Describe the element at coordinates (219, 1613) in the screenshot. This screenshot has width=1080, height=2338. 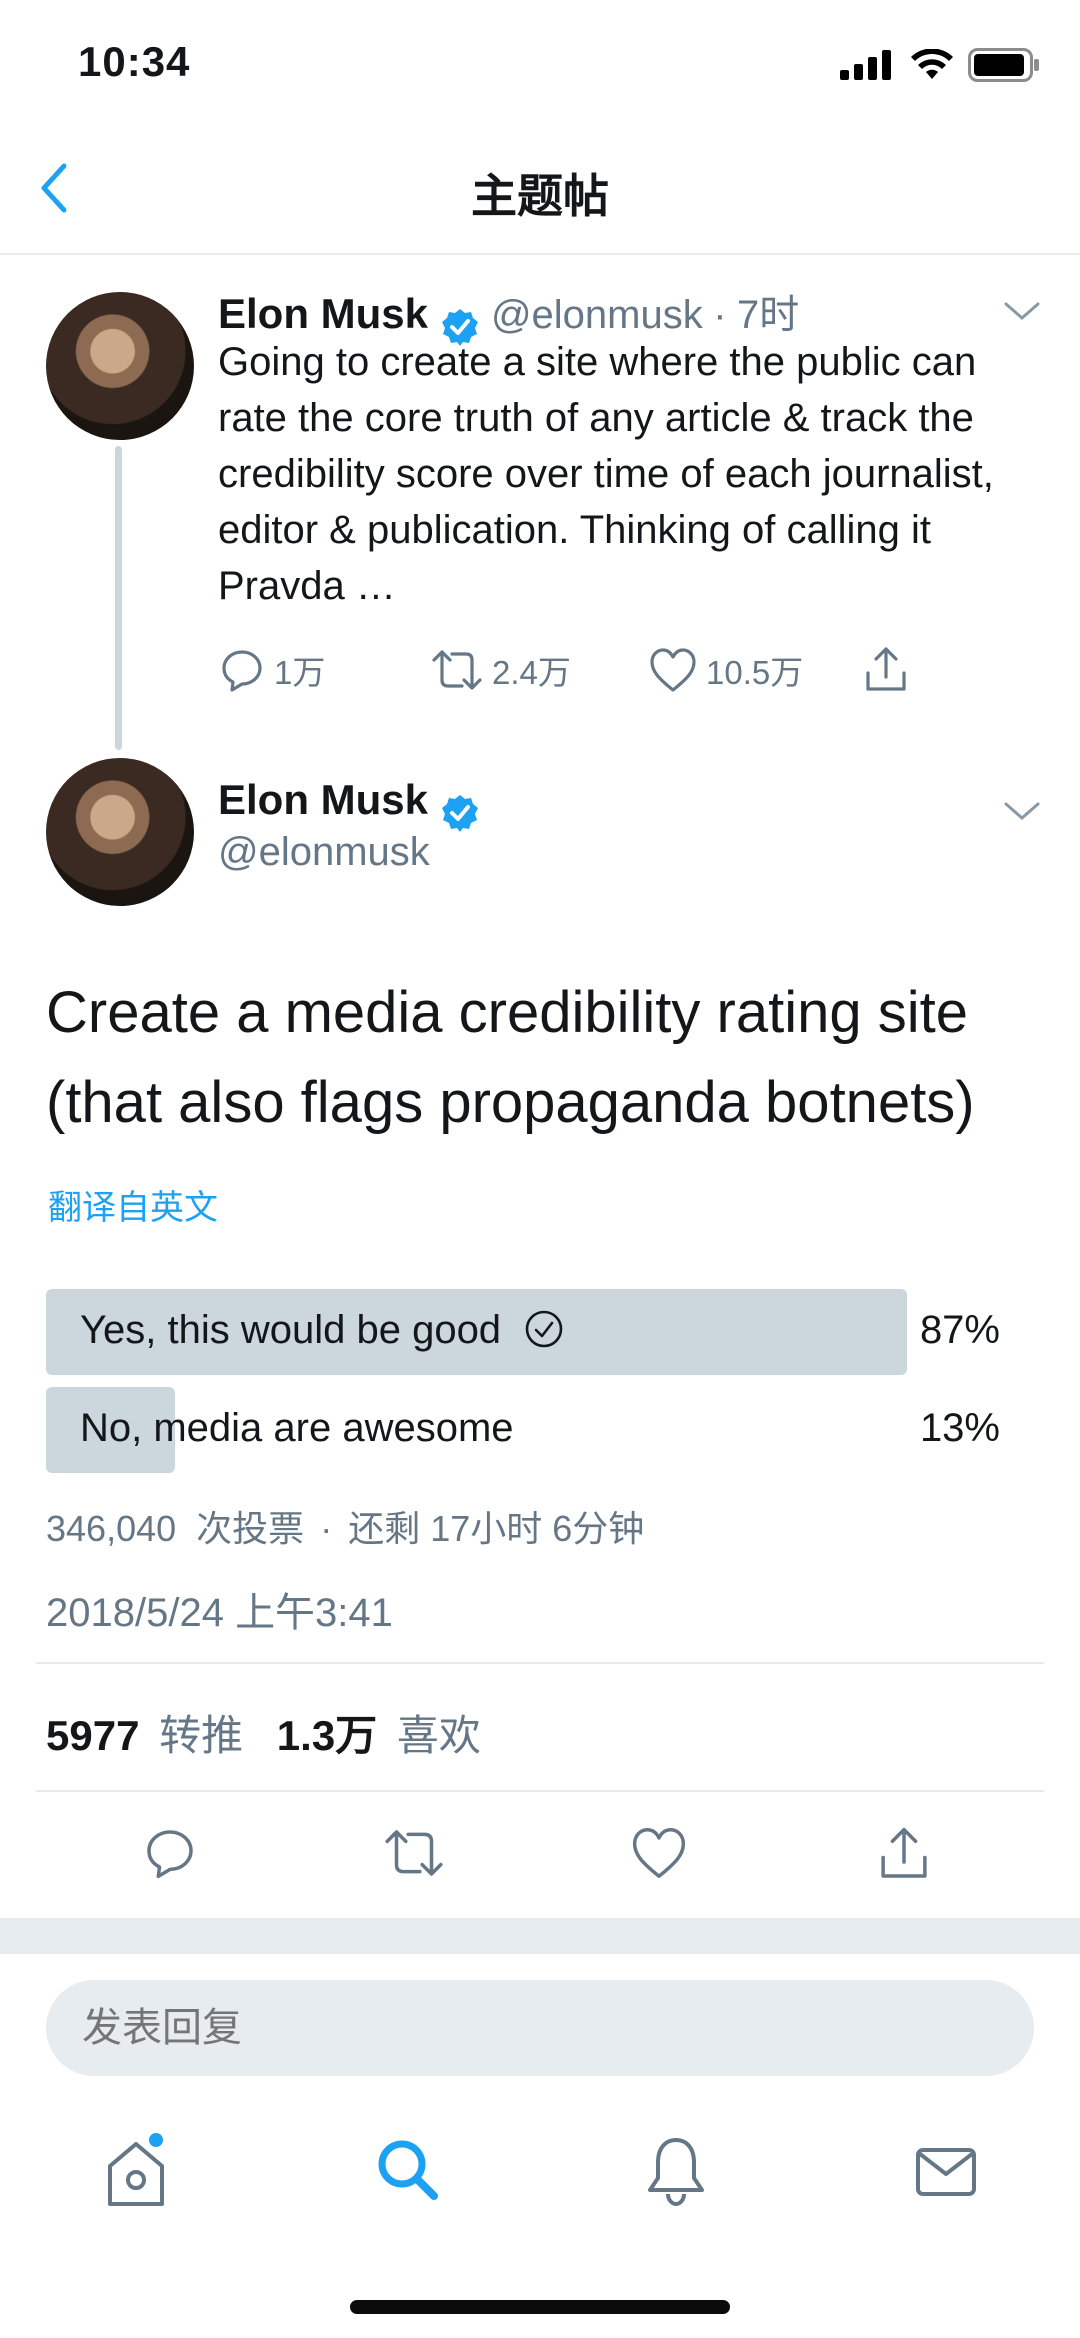
I see `tweet-timestamp: 2018/5/24 上午3:41` at that location.